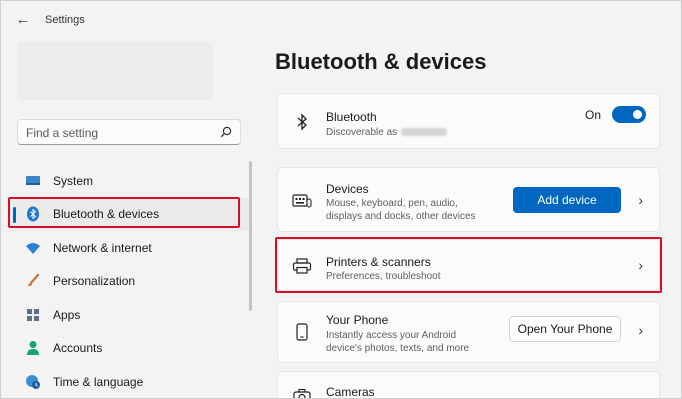  I want to click on bluetooth-title: Bluetooth, so click(351, 117).